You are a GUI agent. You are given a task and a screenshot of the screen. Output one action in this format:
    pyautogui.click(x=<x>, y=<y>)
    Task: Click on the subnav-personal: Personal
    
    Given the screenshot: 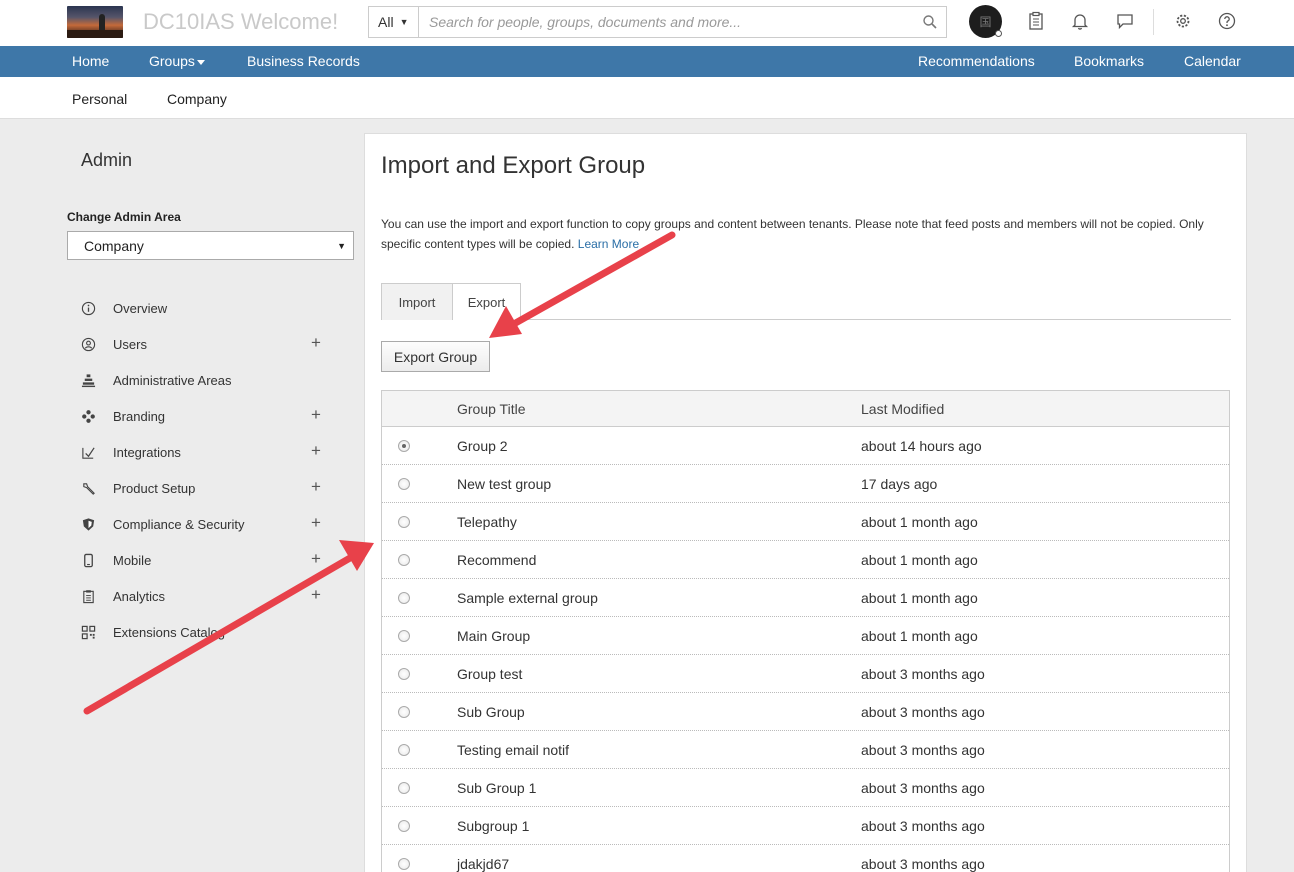 What is the action you would take?
    pyautogui.click(x=99, y=99)
    